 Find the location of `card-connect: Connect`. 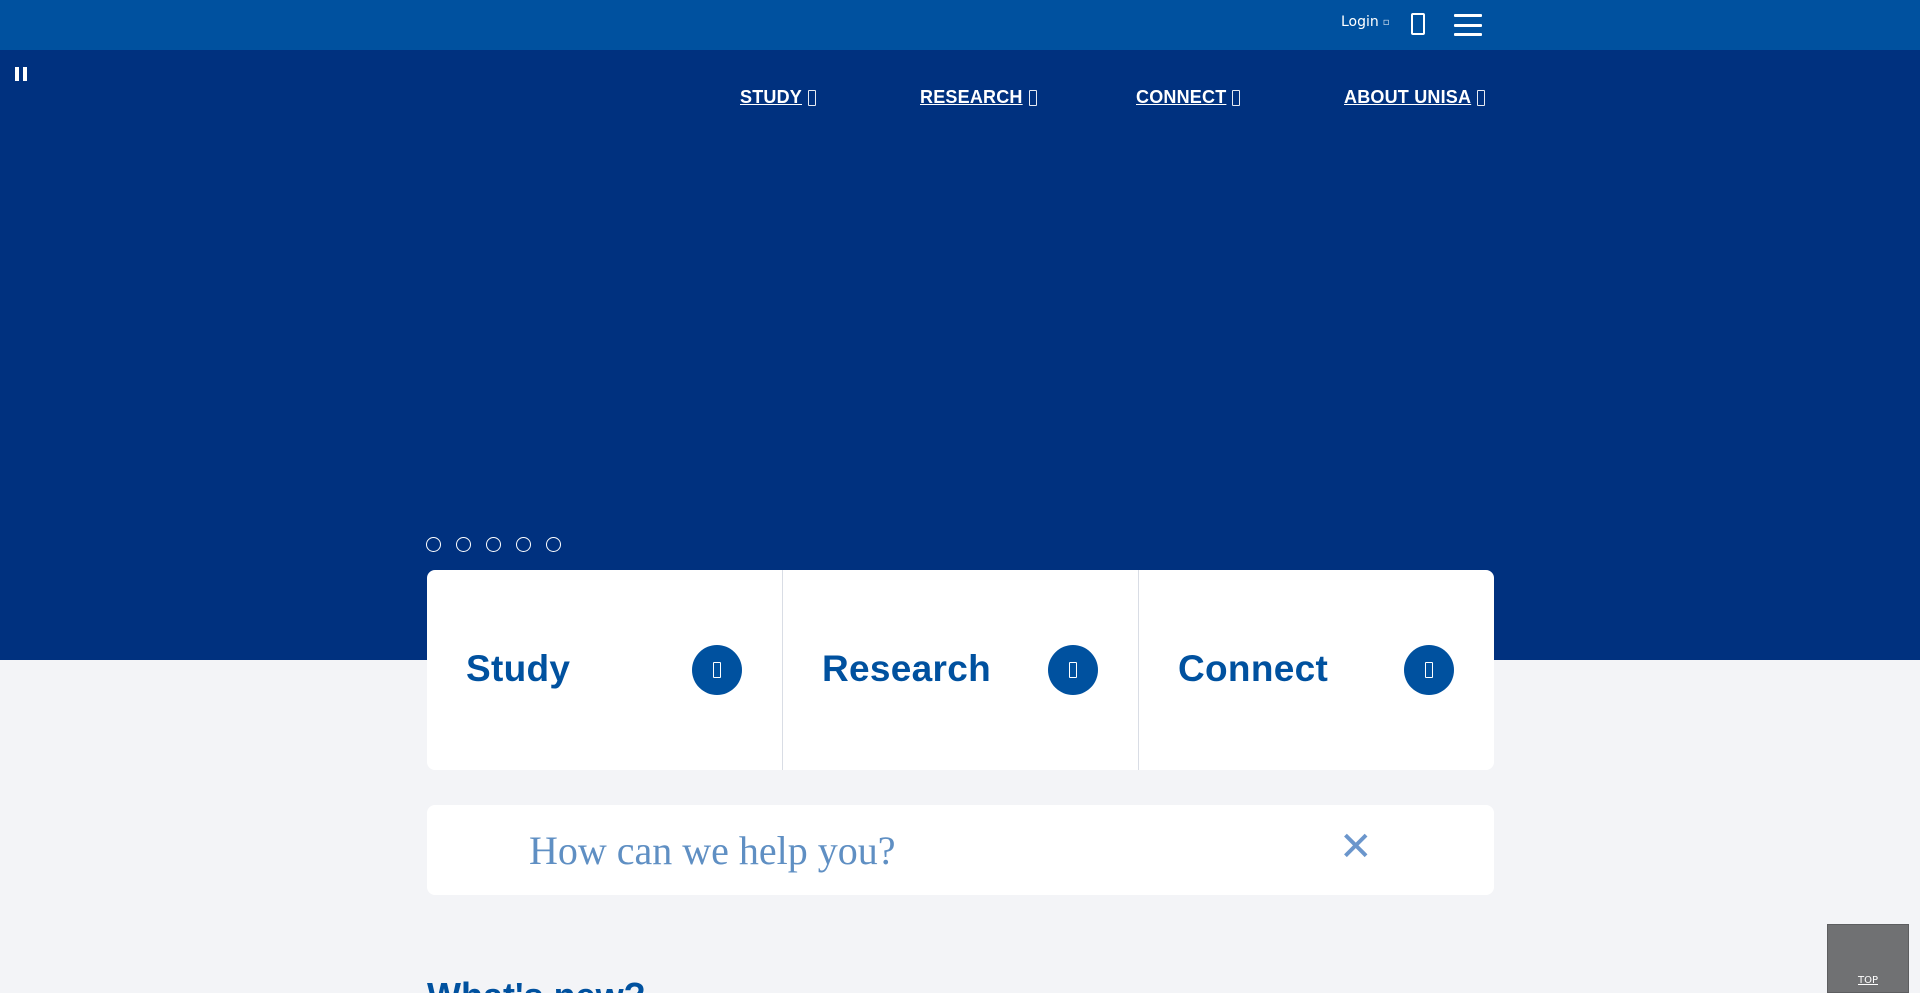

card-connect: Connect is located at coordinates (1316, 670).